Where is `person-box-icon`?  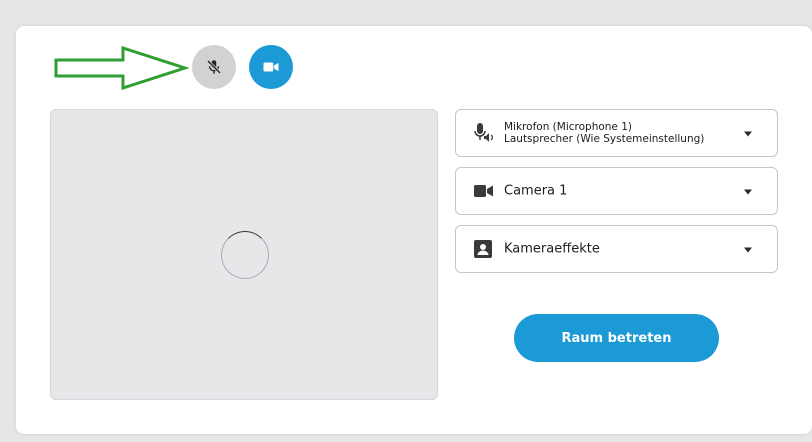 person-box-icon is located at coordinates (483, 249).